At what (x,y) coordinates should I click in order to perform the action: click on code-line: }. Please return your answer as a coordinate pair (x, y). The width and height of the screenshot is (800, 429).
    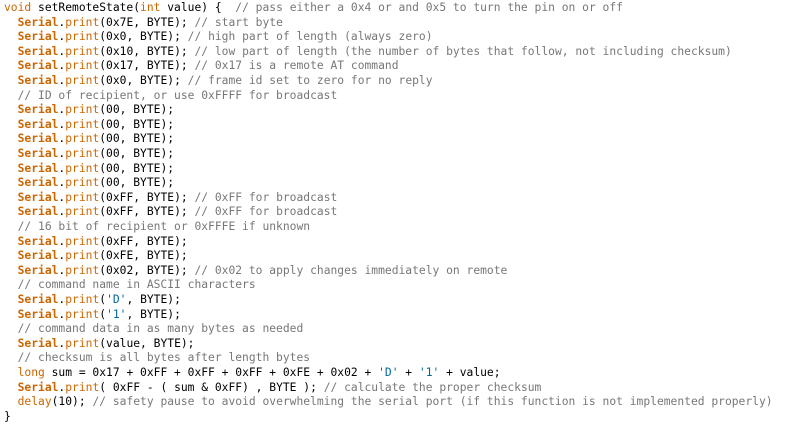
    Looking at the image, I should click on (7, 416).